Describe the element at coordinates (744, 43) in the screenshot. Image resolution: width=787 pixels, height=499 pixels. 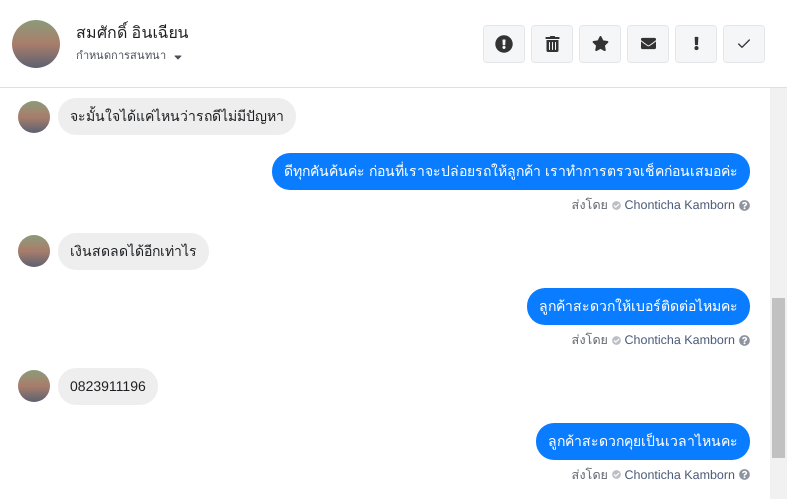
I see `check-button` at that location.